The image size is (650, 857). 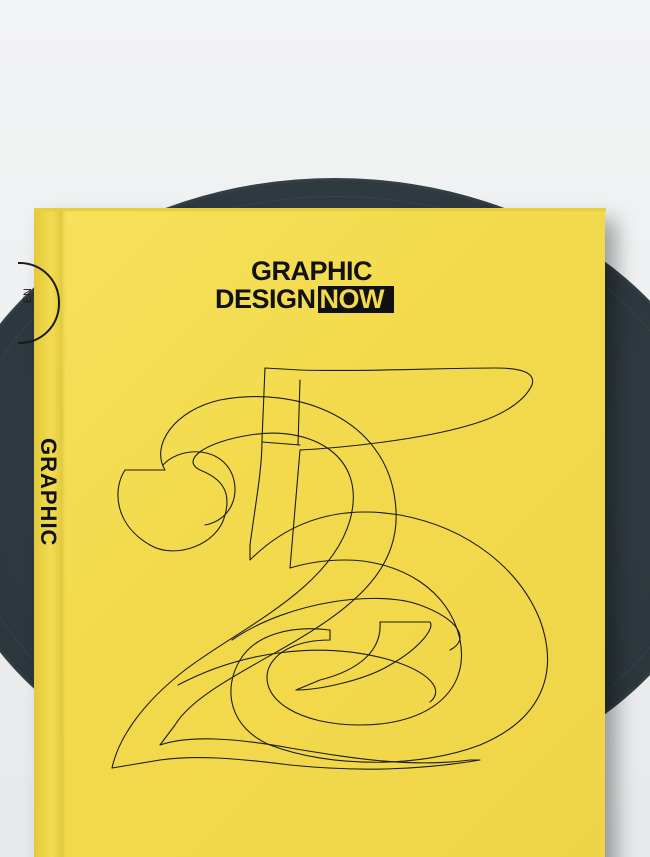 I want to click on cover-title-line-2: DESIGN NOW, so click(x=335, y=299).